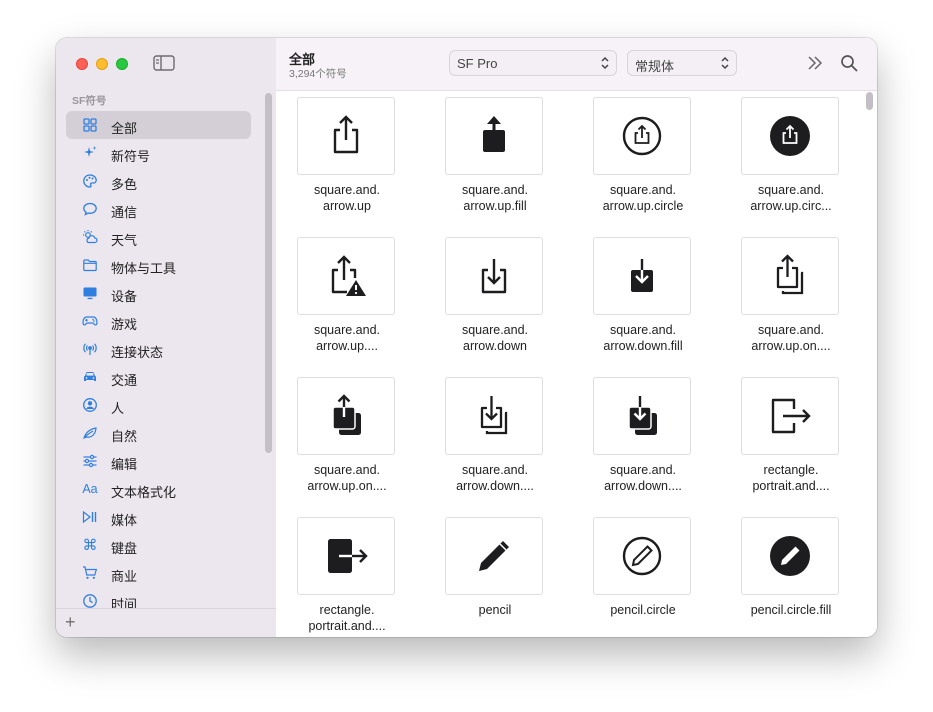 This screenshot has width=933, height=712. What do you see at coordinates (158, 517) in the screenshot?
I see `sidebar-item-media: 媒体` at bounding box center [158, 517].